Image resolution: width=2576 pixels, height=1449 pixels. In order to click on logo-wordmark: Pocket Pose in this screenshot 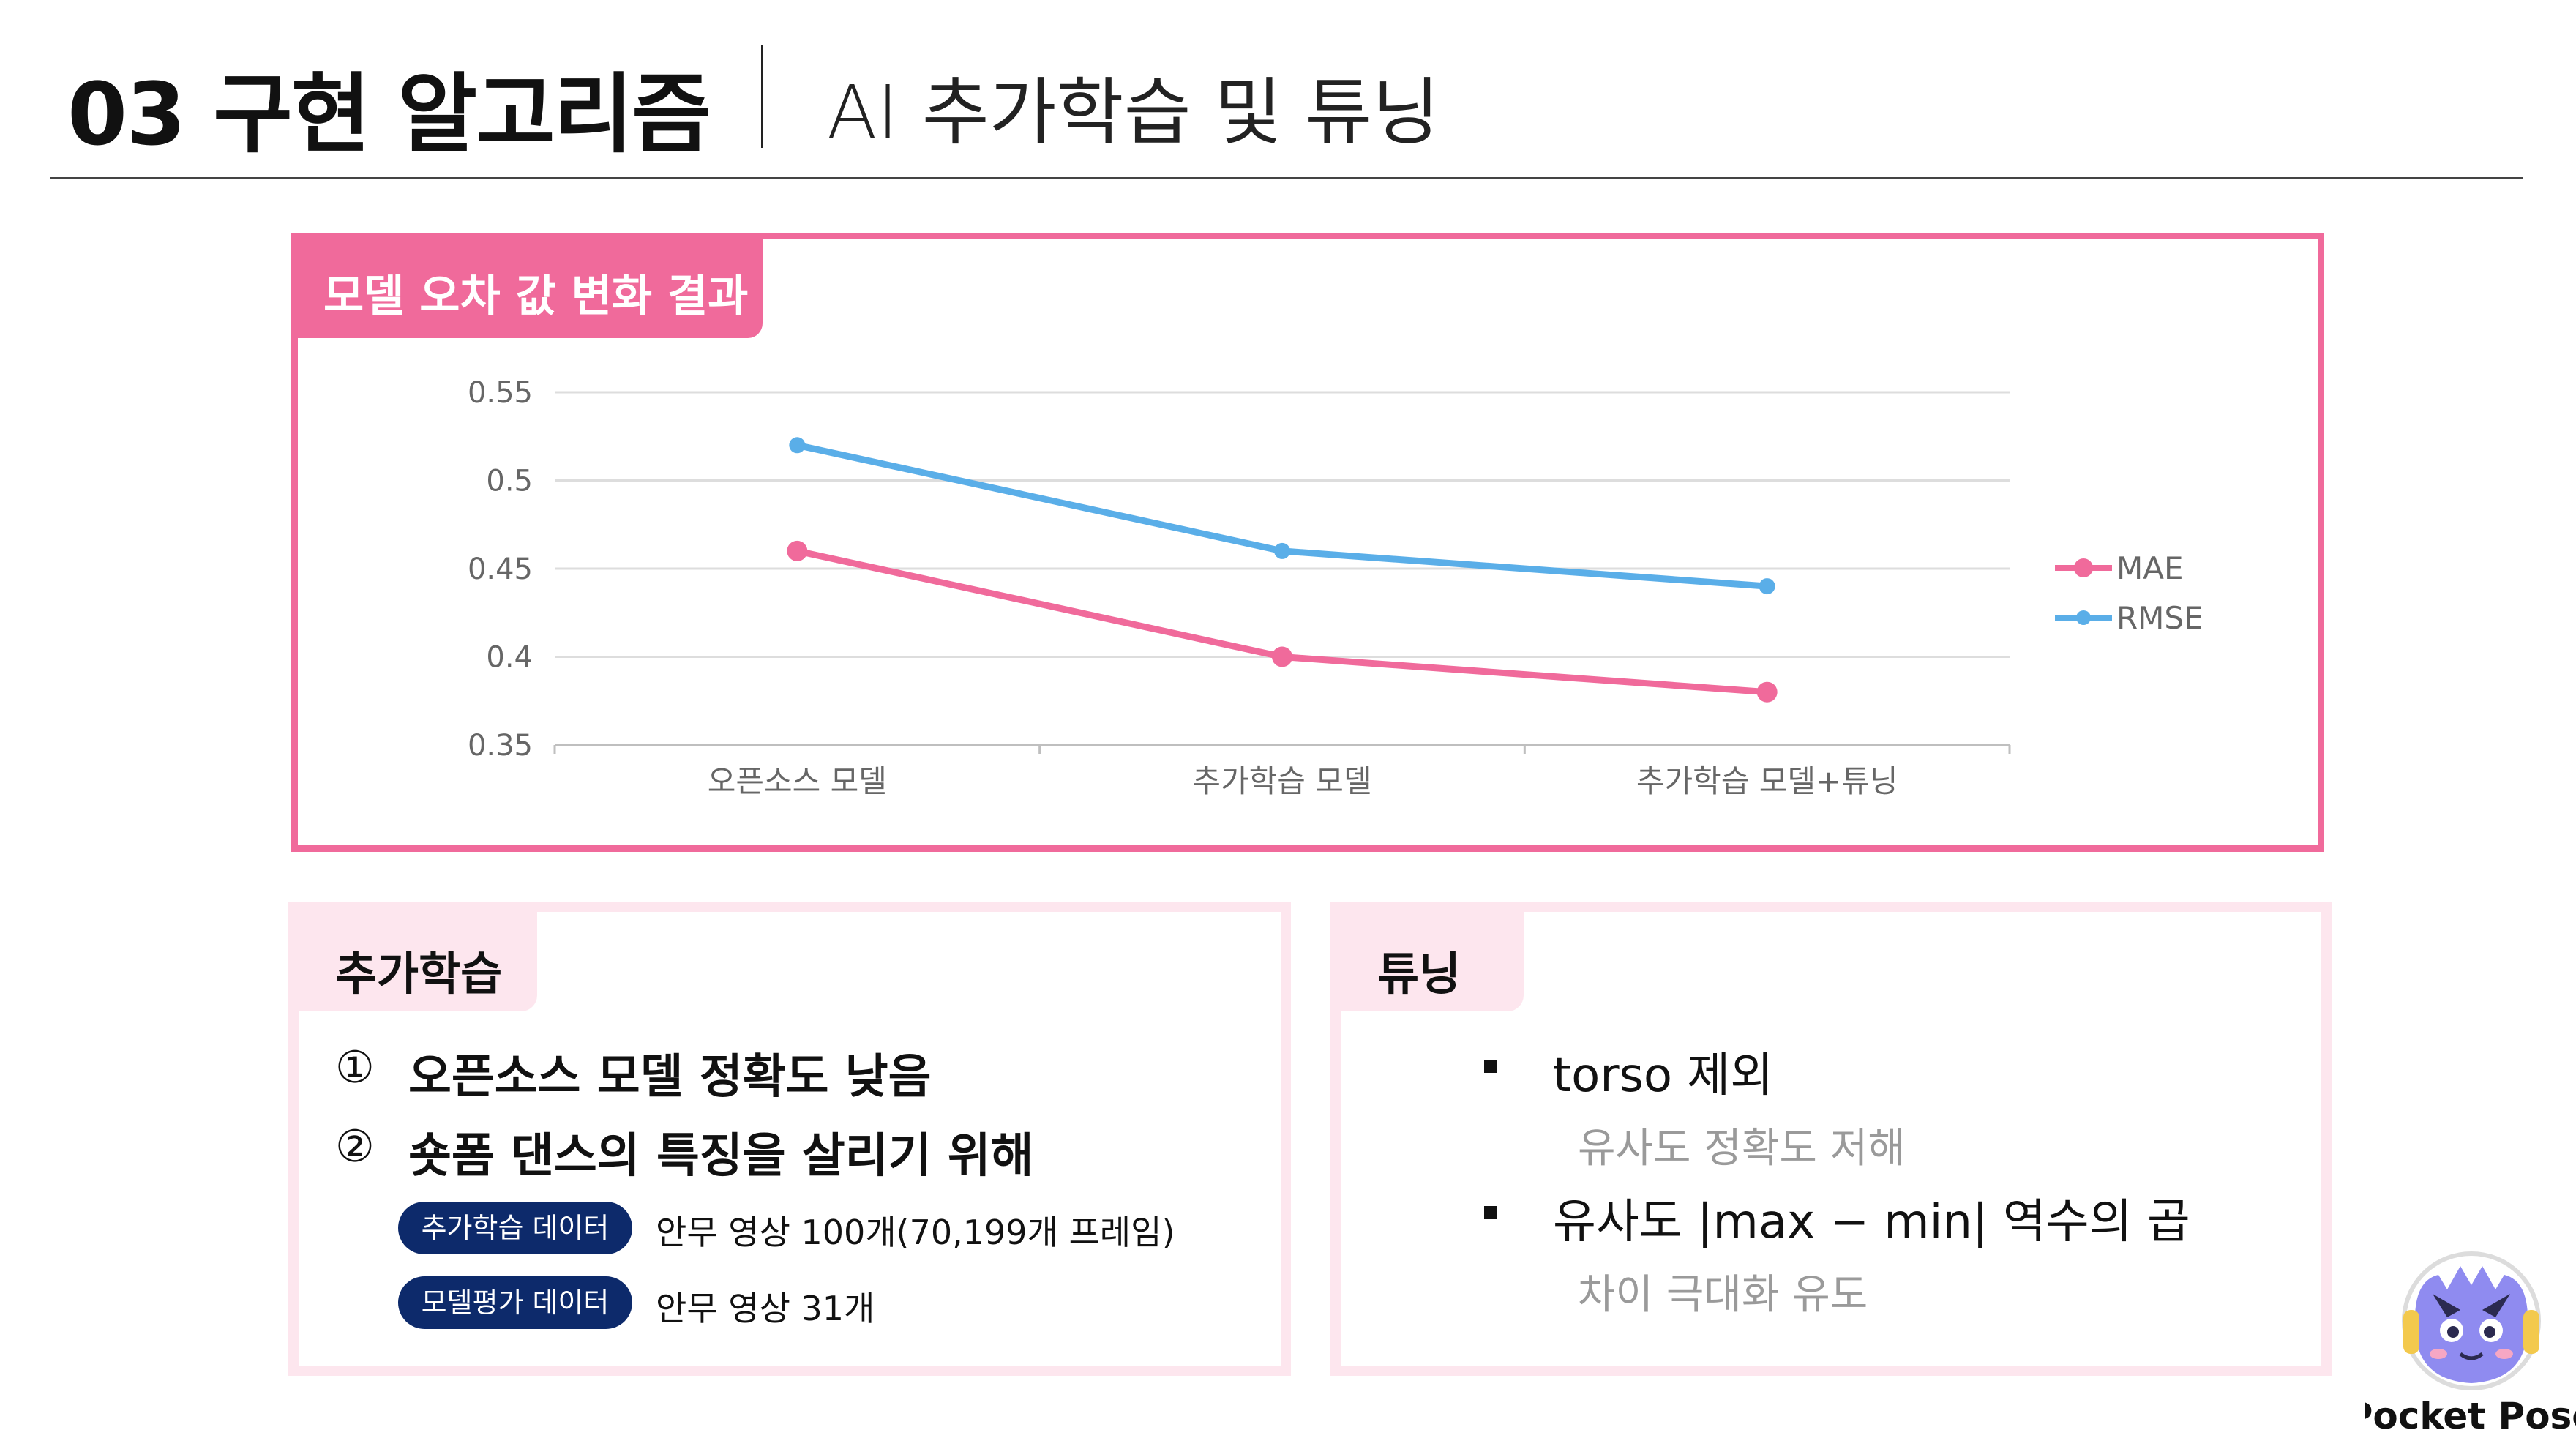, I will do `click(2470, 1416)`.